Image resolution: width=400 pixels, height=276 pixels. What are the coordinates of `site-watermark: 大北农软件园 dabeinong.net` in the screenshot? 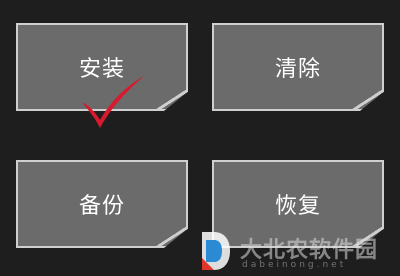 It's located at (300, 252).